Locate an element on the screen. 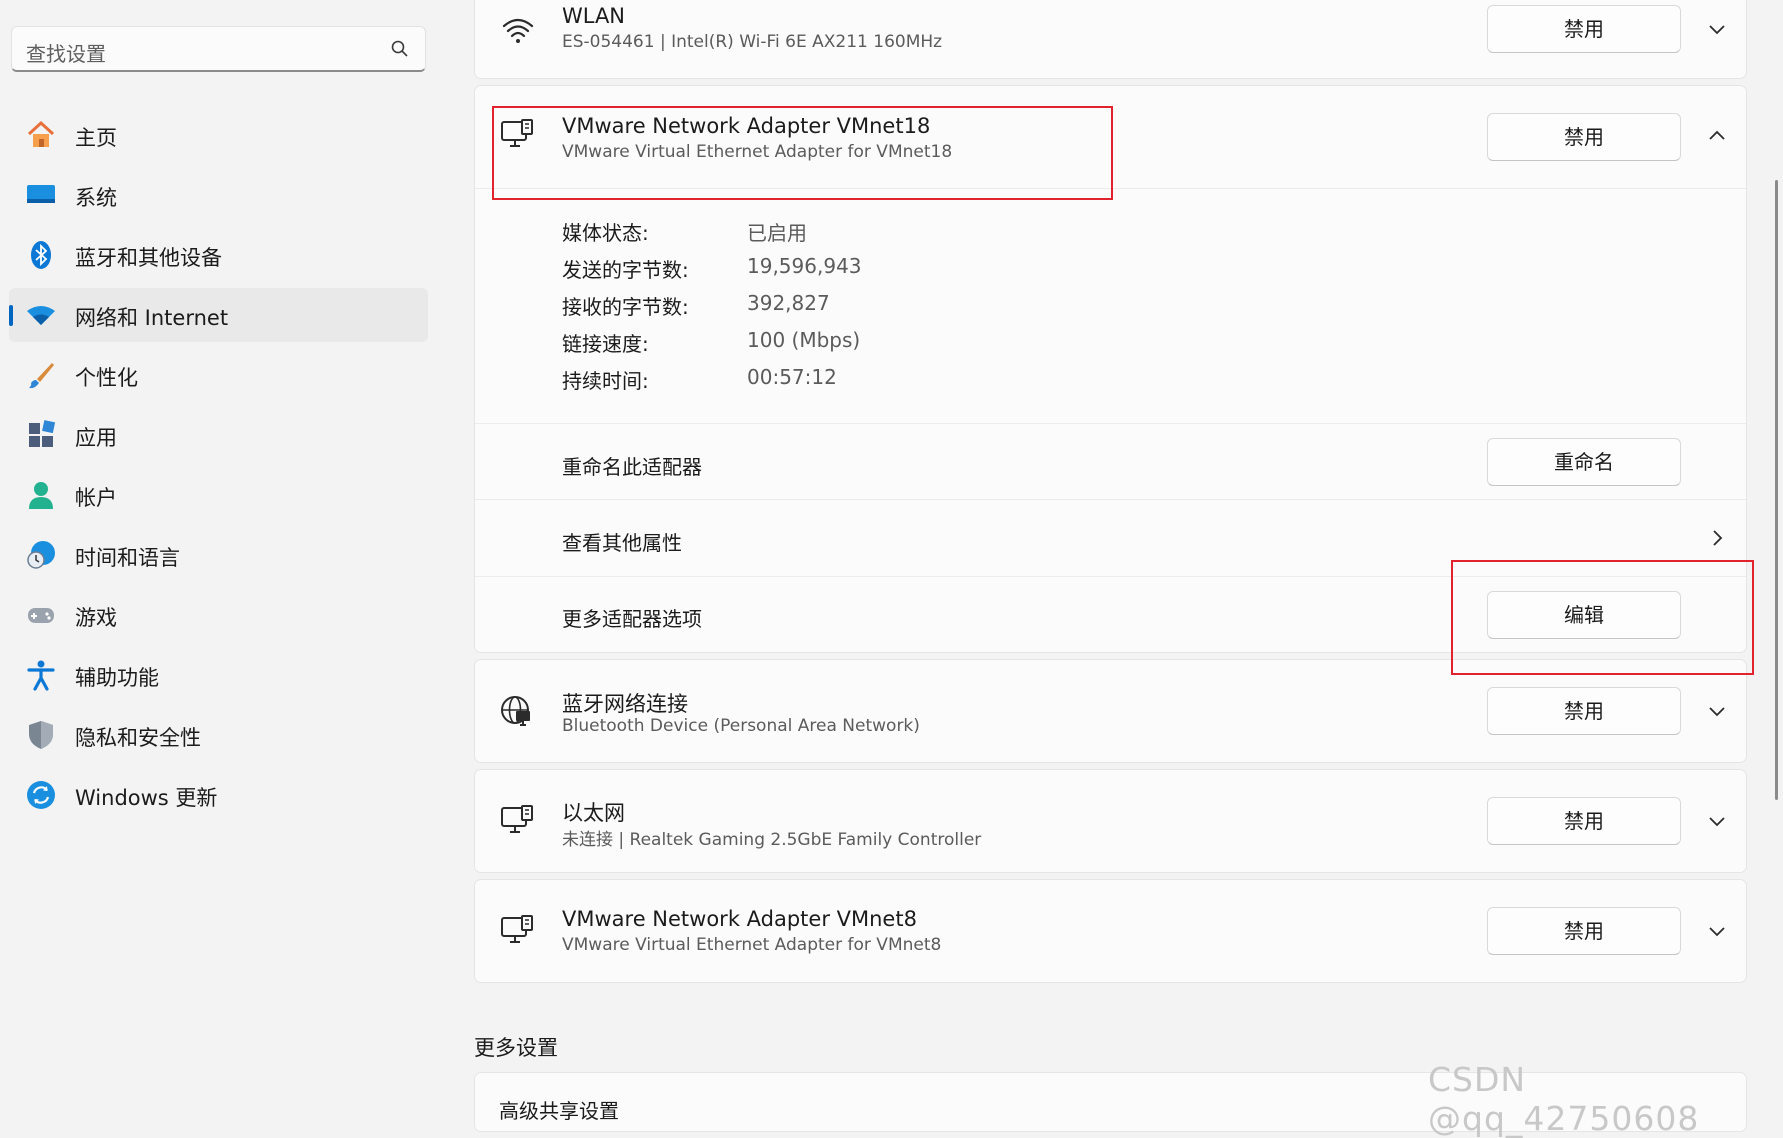  sidebar-item-gaming: 游戏 is located at coordinates (218, 615).